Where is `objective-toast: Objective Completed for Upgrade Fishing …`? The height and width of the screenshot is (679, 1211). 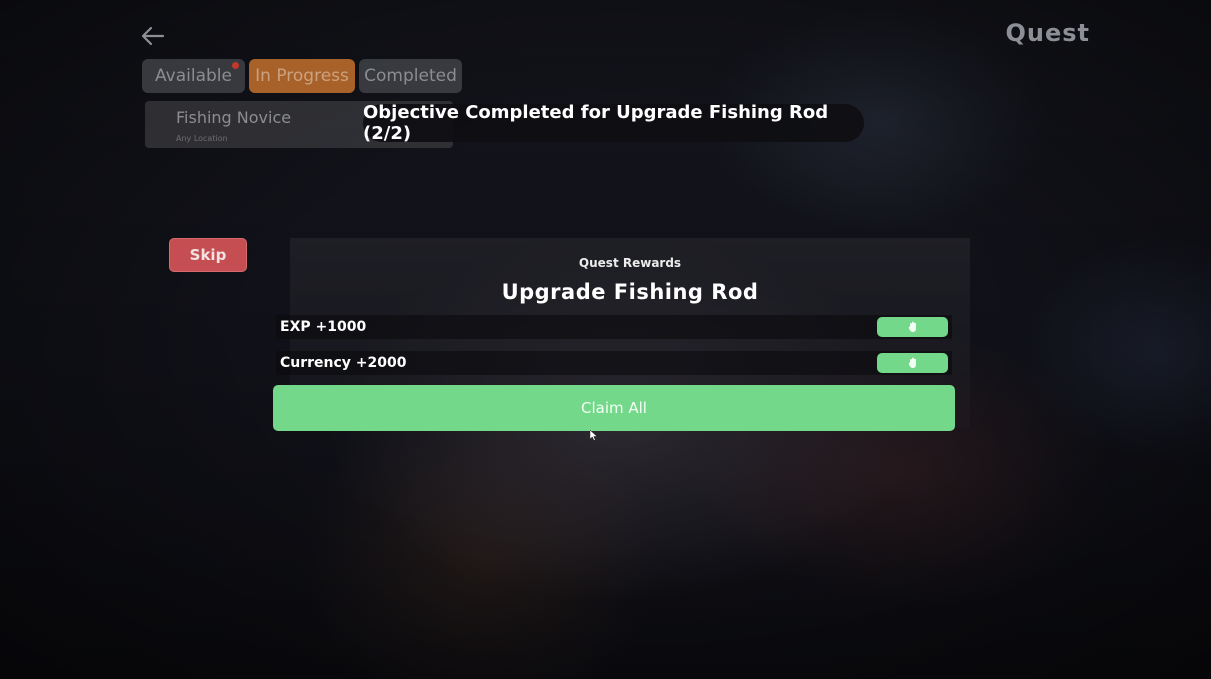 objective-toast: Objective Completed for Upgrade Fishing … is located at coordinates (613, 123).